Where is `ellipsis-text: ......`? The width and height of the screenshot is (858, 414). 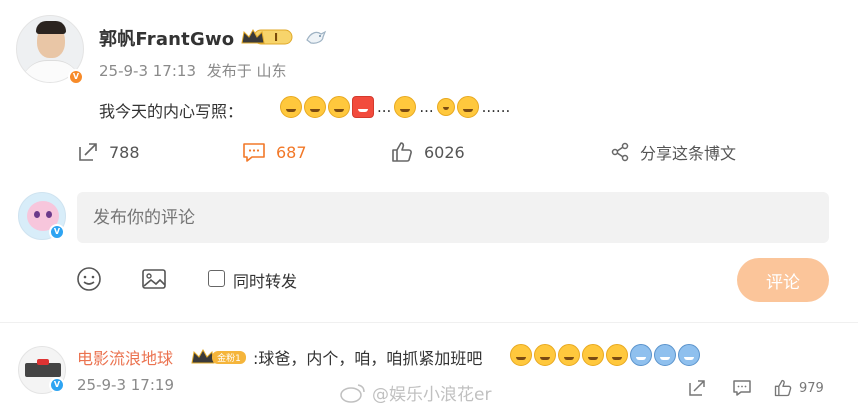 ellipsis-text: ...... is located at coordinates (496, 107).